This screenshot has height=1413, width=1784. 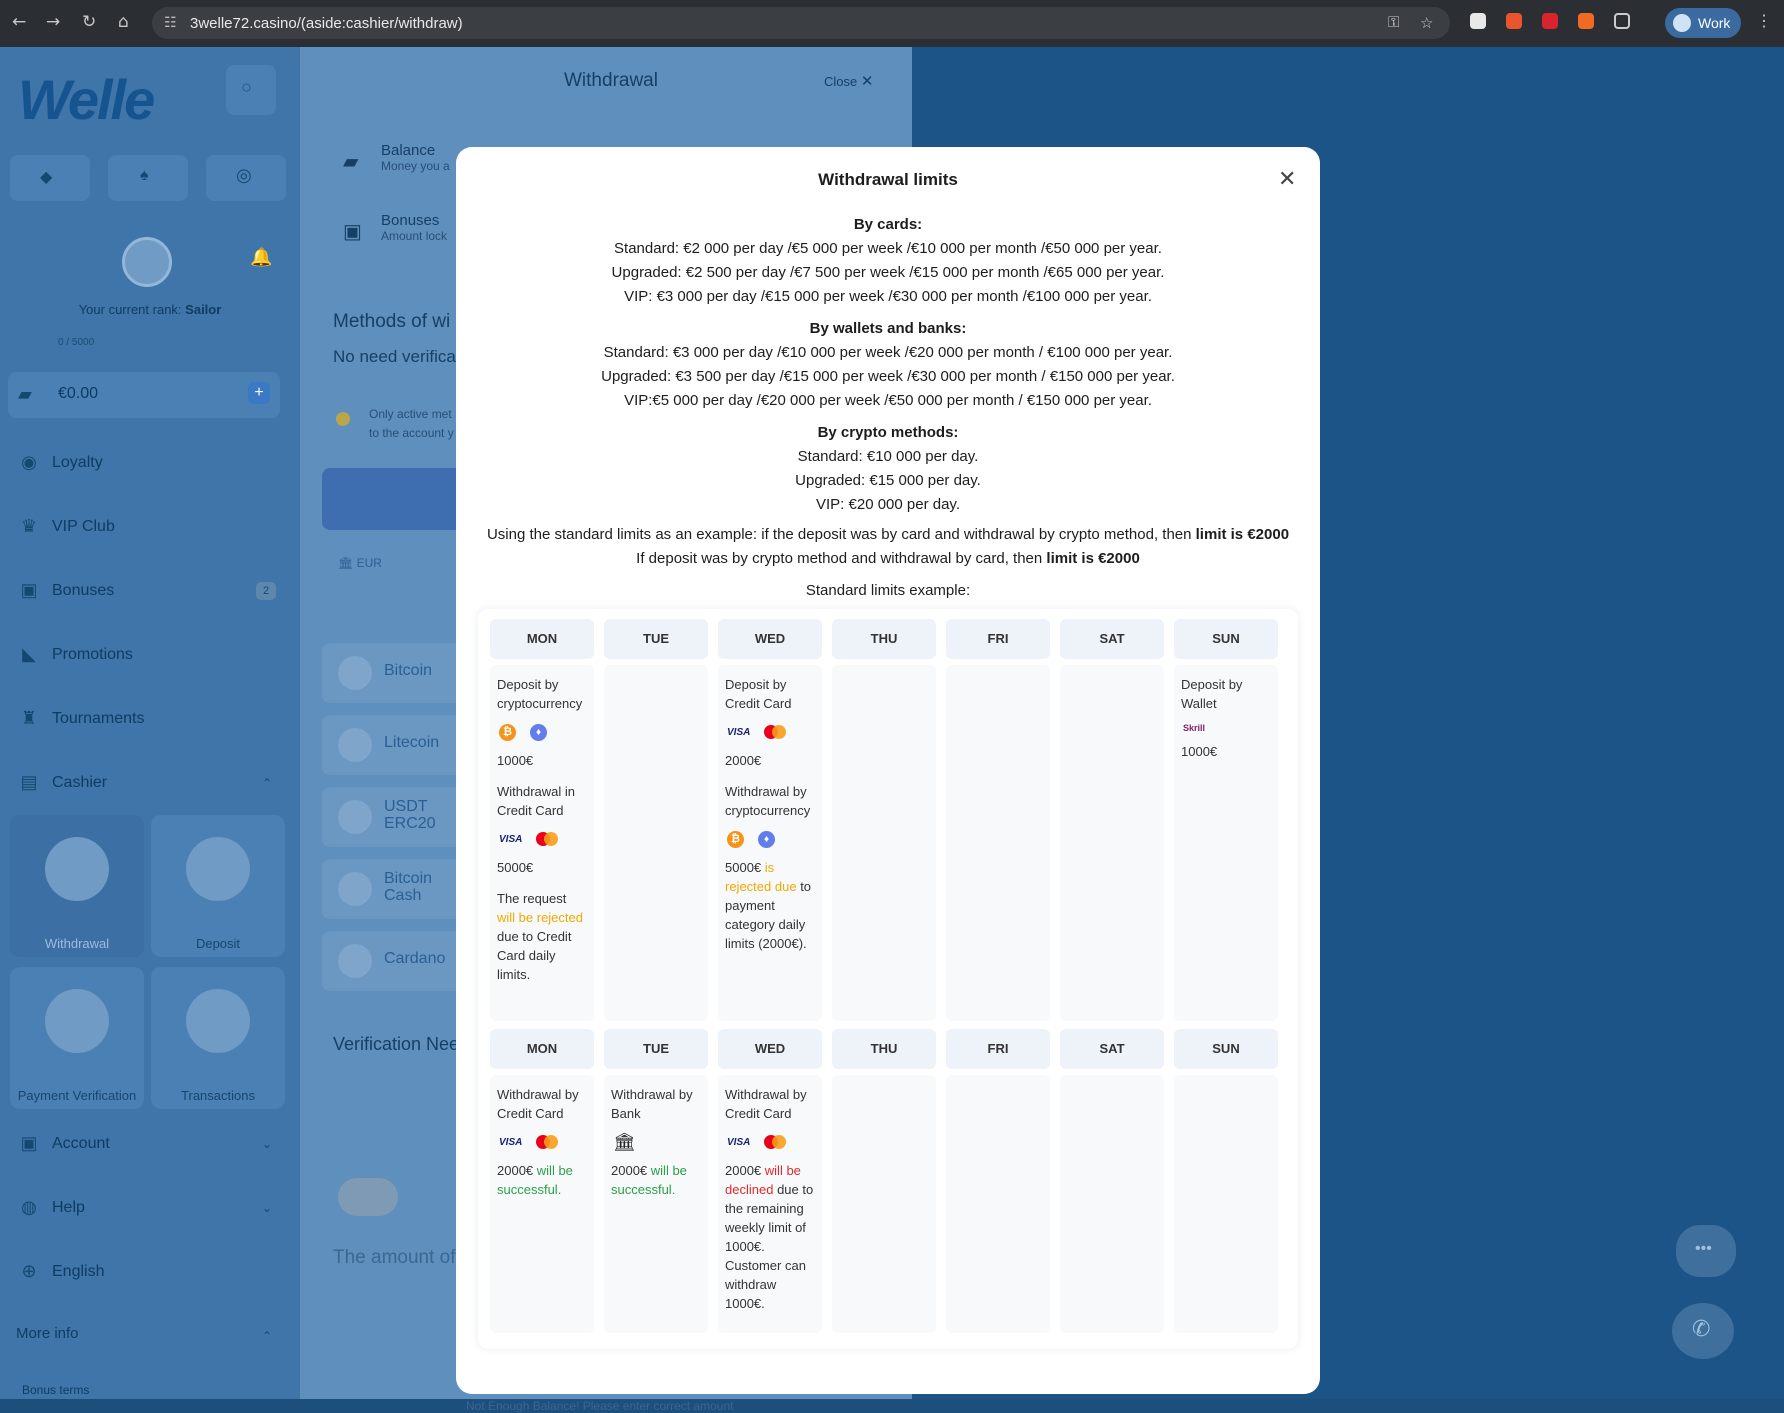 What do you see at coordinates (888, 480) in the screenshot?
I see `limit-line: Upgraded: €15 000 per day.` at bounding box center [888, 480].